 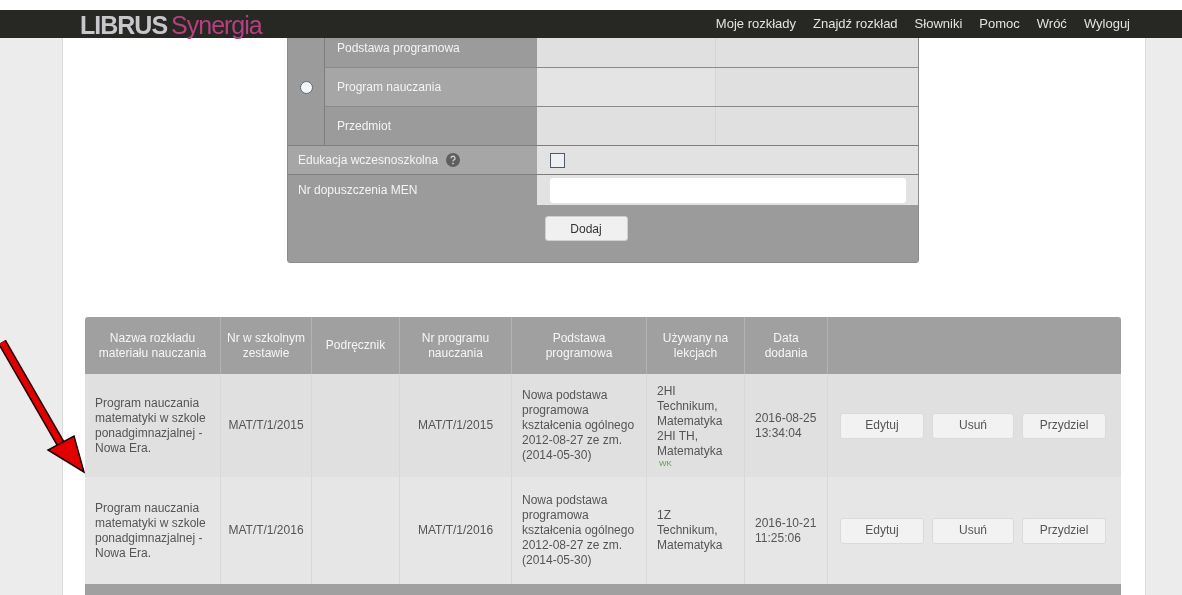 What do you see at coordinates (855, 24) in the screenshot?
I see `nav-link: Znajdź rozkład` at bounding box center [855, 24].